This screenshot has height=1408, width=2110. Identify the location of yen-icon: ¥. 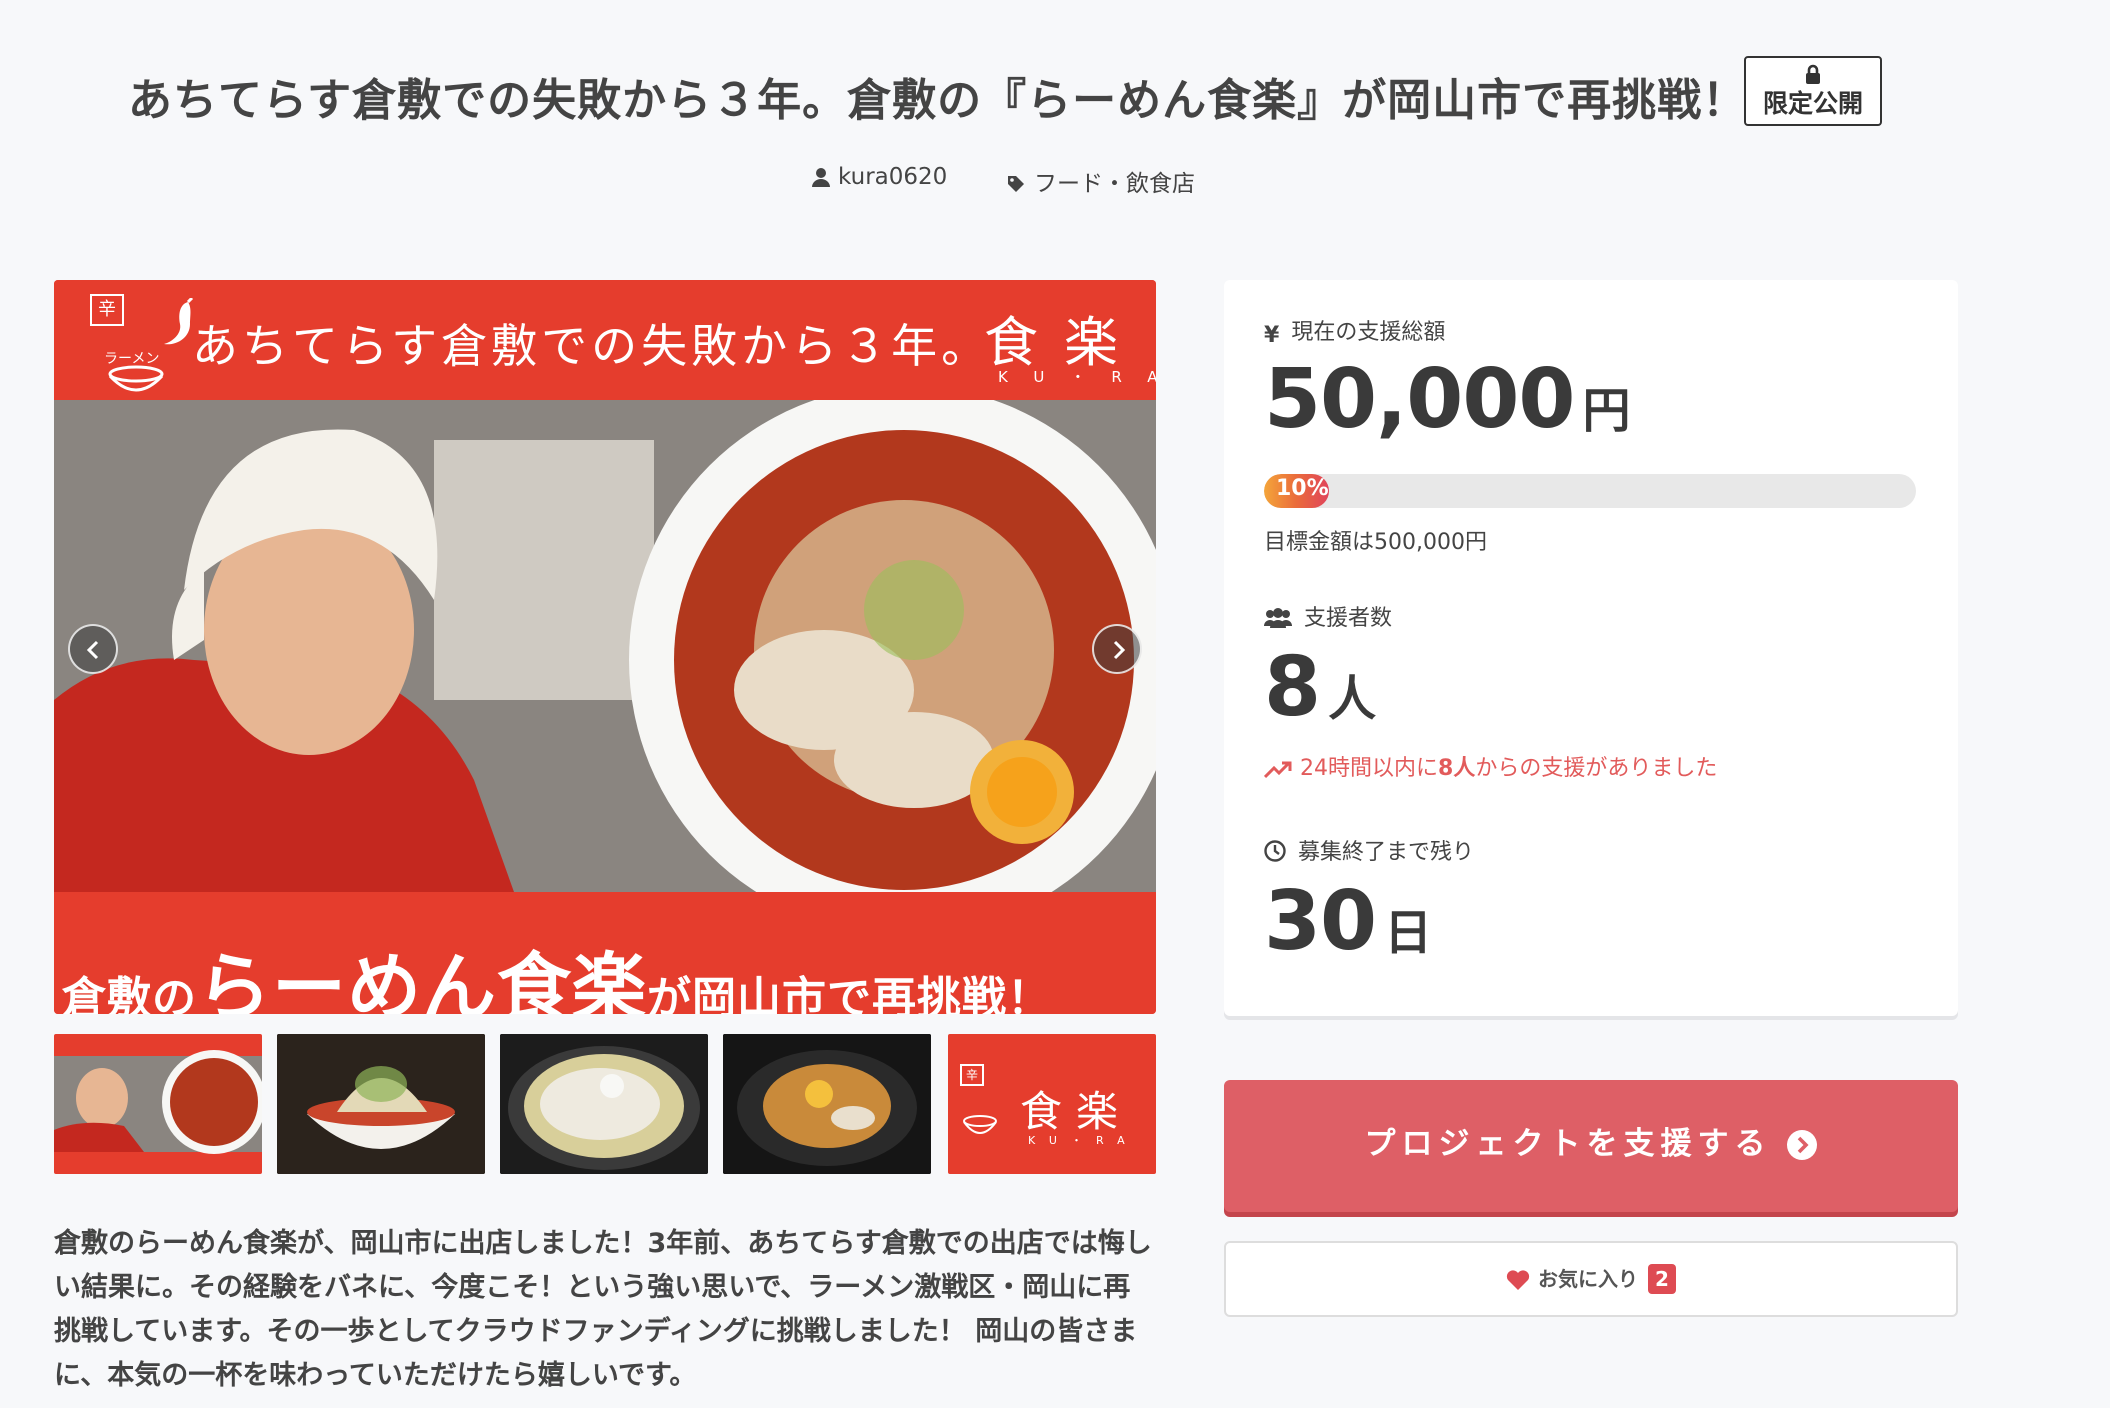
(1272, 335).